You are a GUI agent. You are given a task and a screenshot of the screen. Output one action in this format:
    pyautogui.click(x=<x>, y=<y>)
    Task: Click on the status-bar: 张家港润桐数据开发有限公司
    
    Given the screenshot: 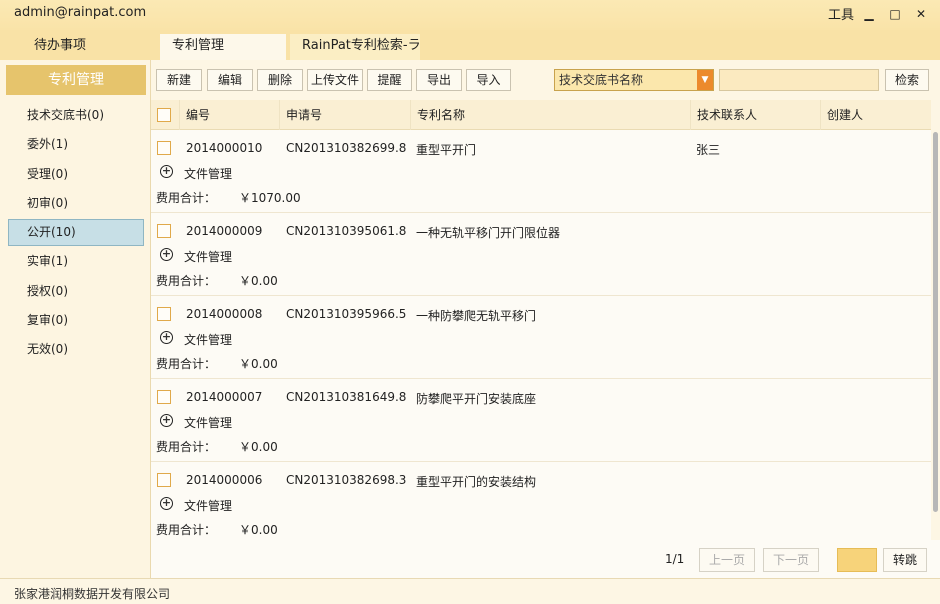 What is the action you would take?
    pyautogui.click(x=470, y=591)
    